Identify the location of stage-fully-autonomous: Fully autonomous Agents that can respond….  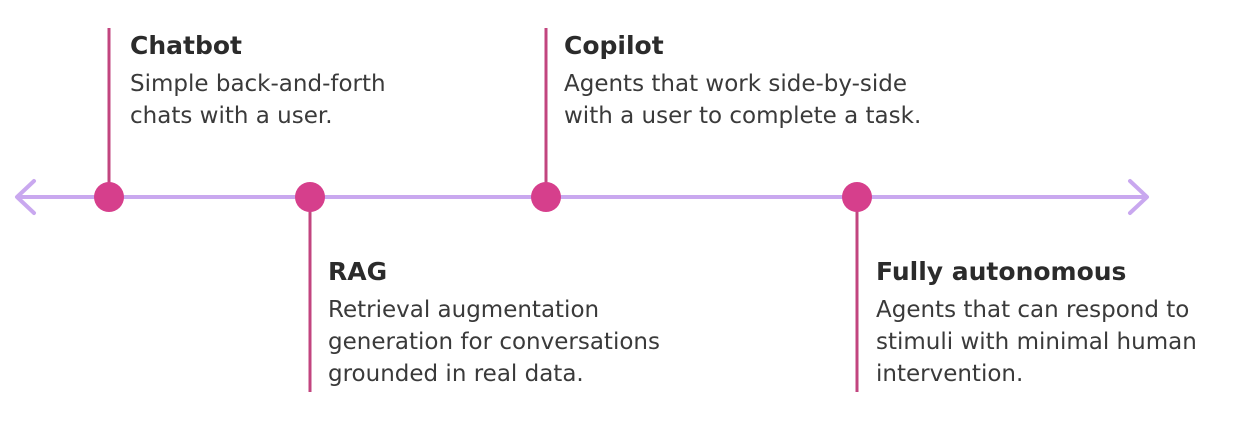
(1036, 323).